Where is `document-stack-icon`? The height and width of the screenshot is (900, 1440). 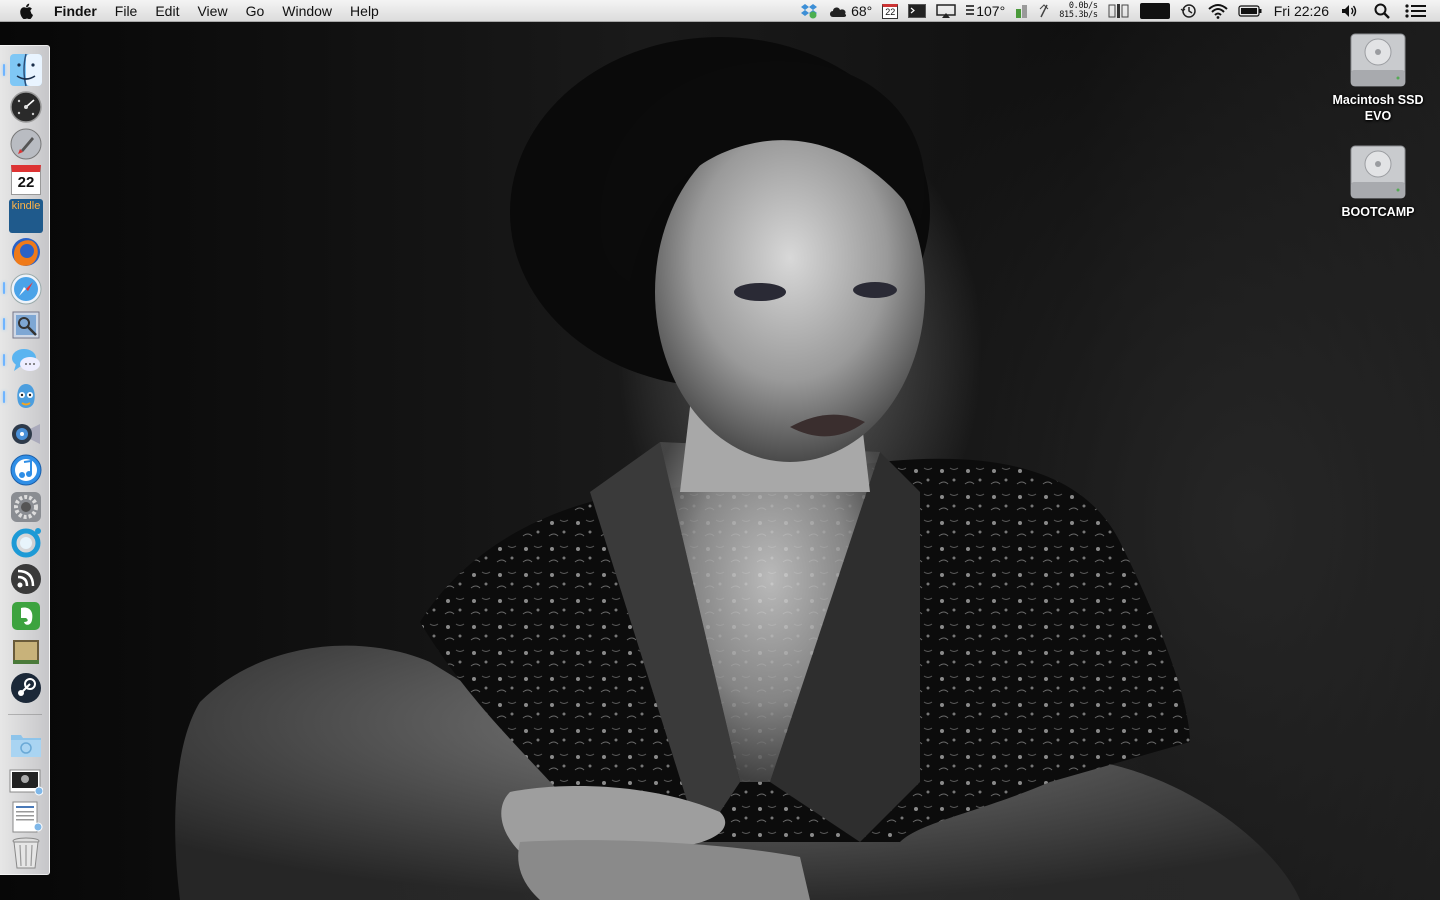
document-stack-icon is located at coordinates (27, 817).